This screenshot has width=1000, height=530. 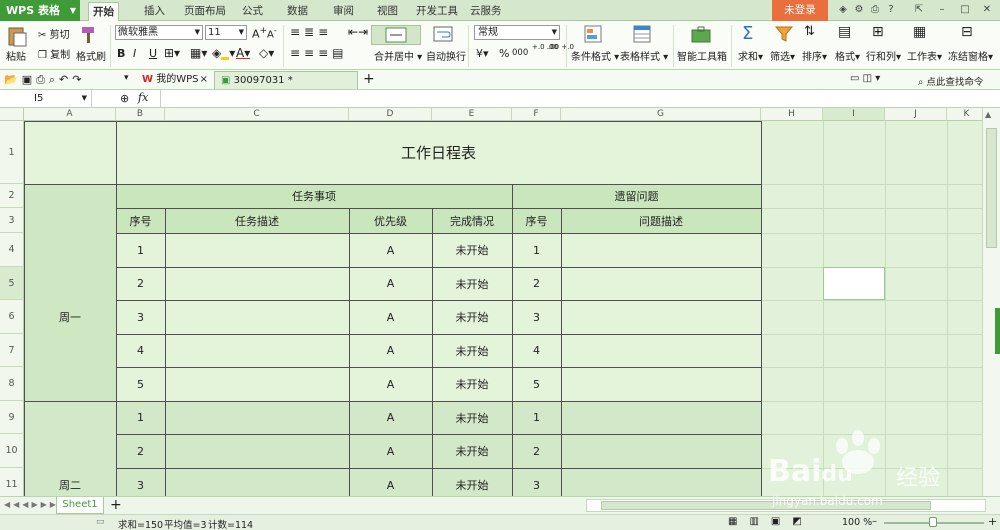 What do you see at coordinates (205, 11) in the screenshot?
I see `tab-page-layout: 页面布局` at bounding box center [205, 11].